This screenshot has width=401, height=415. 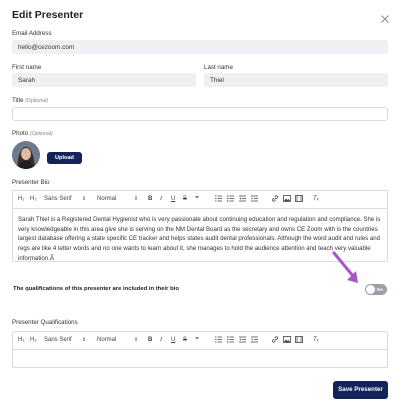 I want to click on annotation-arrow-icon, so click(x=345, y=267).